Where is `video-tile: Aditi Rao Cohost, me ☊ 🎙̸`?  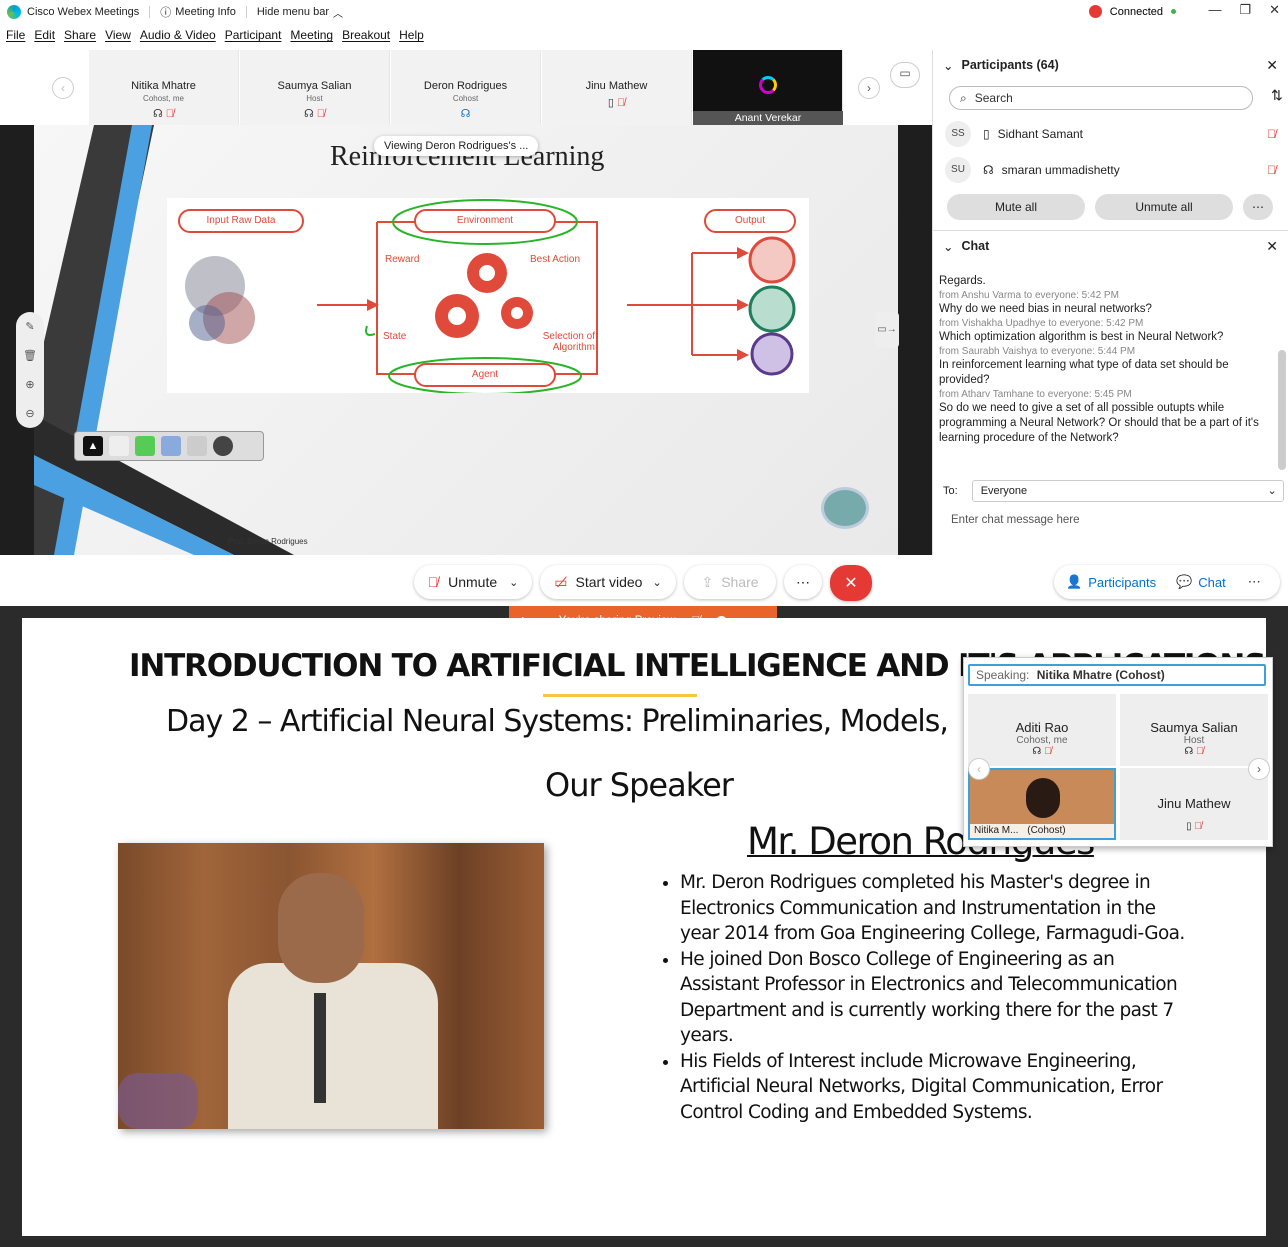 video-tile: Aditi Rao Cohost, me ☊ 🎙̸ is located at coordinates (1042, 730).